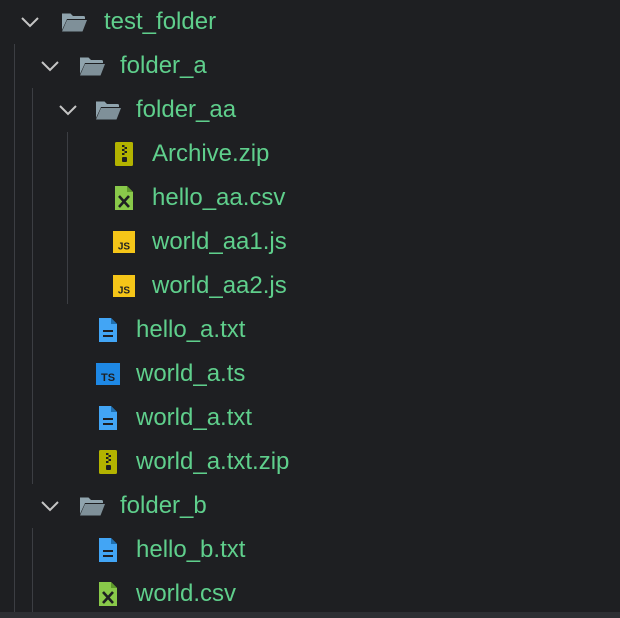 The width and height of the screenshot is (620, 618). What do you see at coordinates (191, 373) in the screenshot?
I see `tree-item-label: world_a.ts` at bounding box center [191, 373].